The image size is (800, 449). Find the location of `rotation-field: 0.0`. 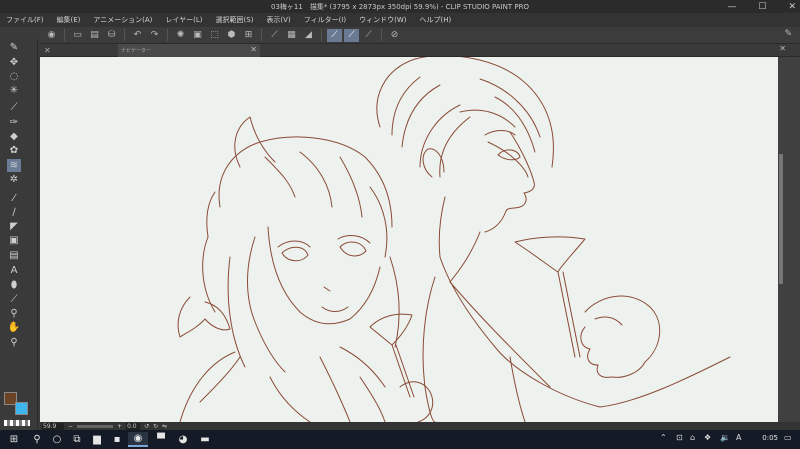

rotation-field: 0.0 is located at coordinates (133, 426).